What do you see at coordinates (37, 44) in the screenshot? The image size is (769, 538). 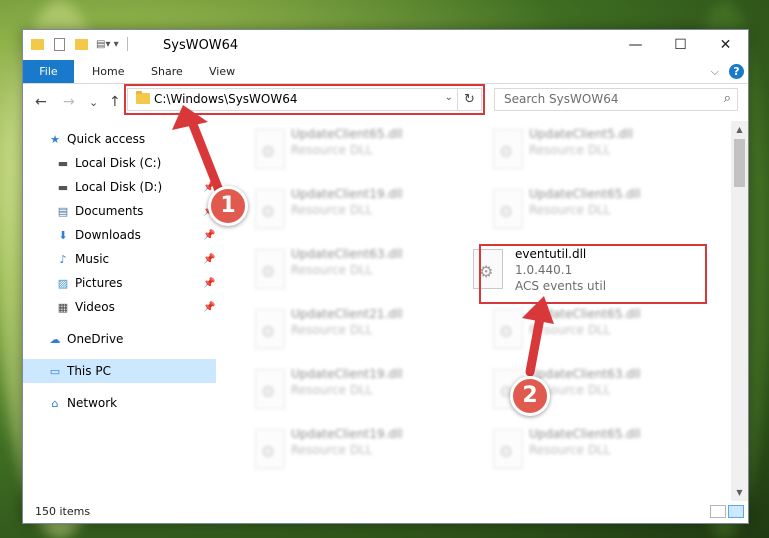 I see `folder-icon` at bounding box center [37, 44].